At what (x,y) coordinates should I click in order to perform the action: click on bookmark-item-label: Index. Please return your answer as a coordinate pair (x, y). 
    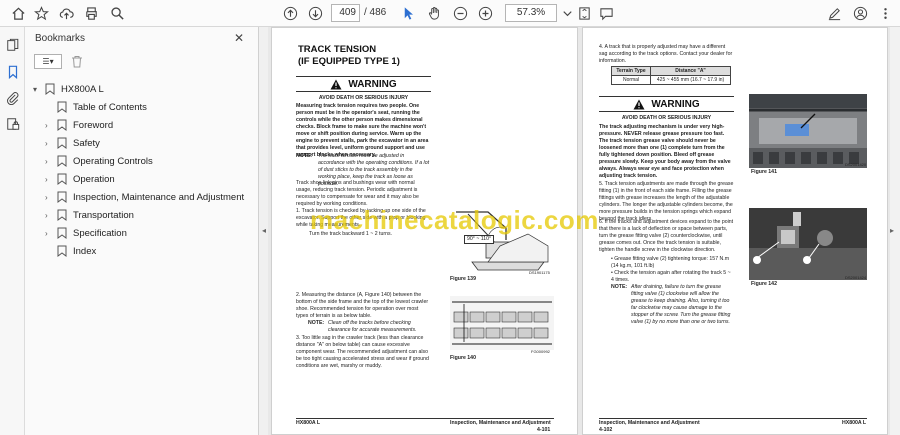
    Looking at the image, I should click on (85, 251).